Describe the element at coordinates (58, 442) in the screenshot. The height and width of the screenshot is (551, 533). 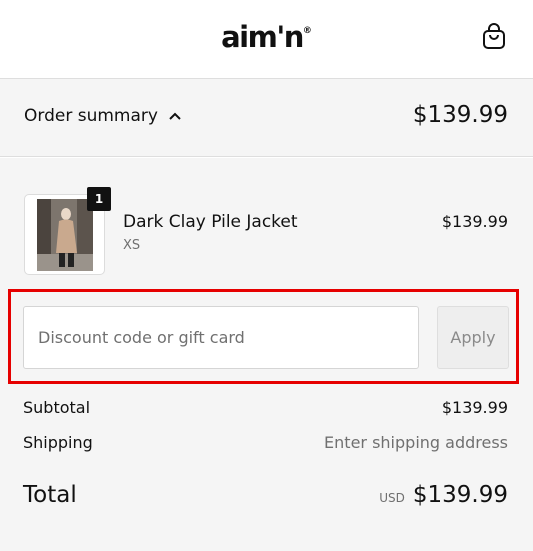
I see `shipping-label: Shipping` at that location.